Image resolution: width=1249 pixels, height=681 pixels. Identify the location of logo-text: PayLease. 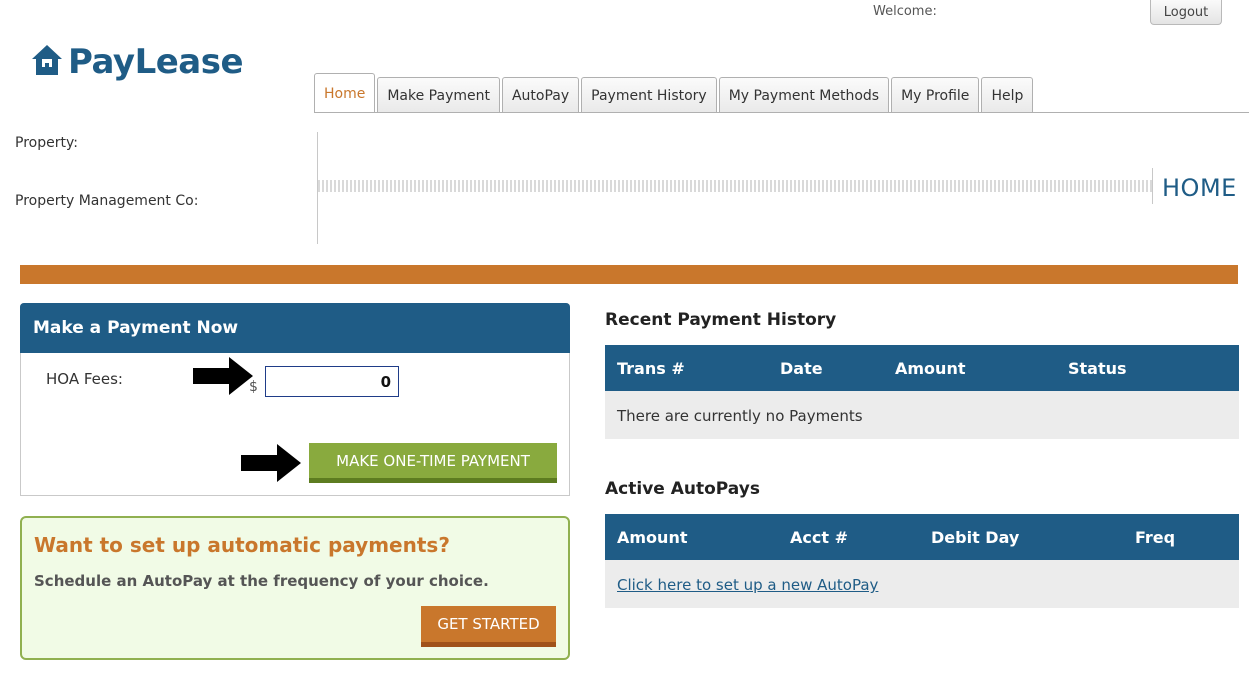
(156, 62).